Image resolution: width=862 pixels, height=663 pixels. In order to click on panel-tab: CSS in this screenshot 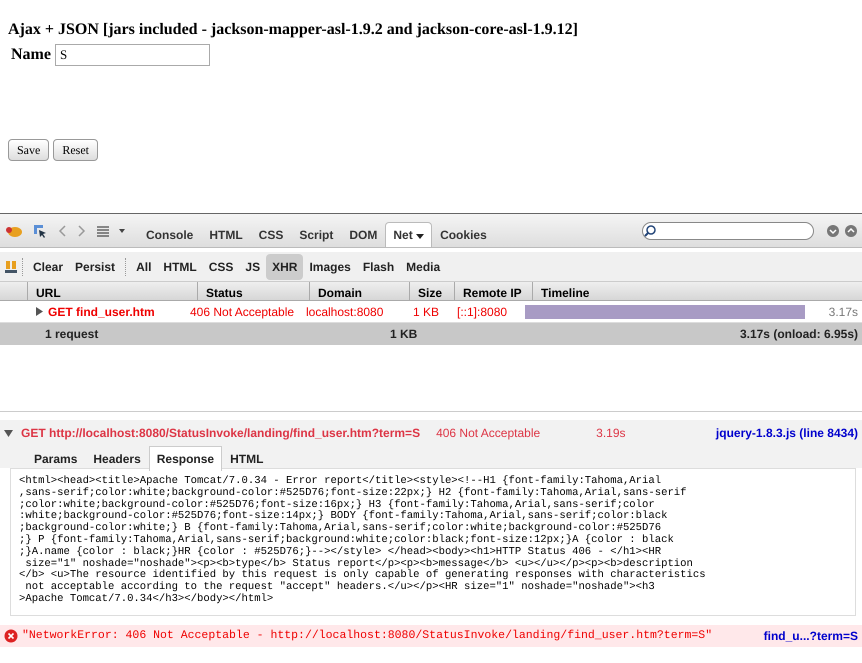, I will do `click(271, 234)`.